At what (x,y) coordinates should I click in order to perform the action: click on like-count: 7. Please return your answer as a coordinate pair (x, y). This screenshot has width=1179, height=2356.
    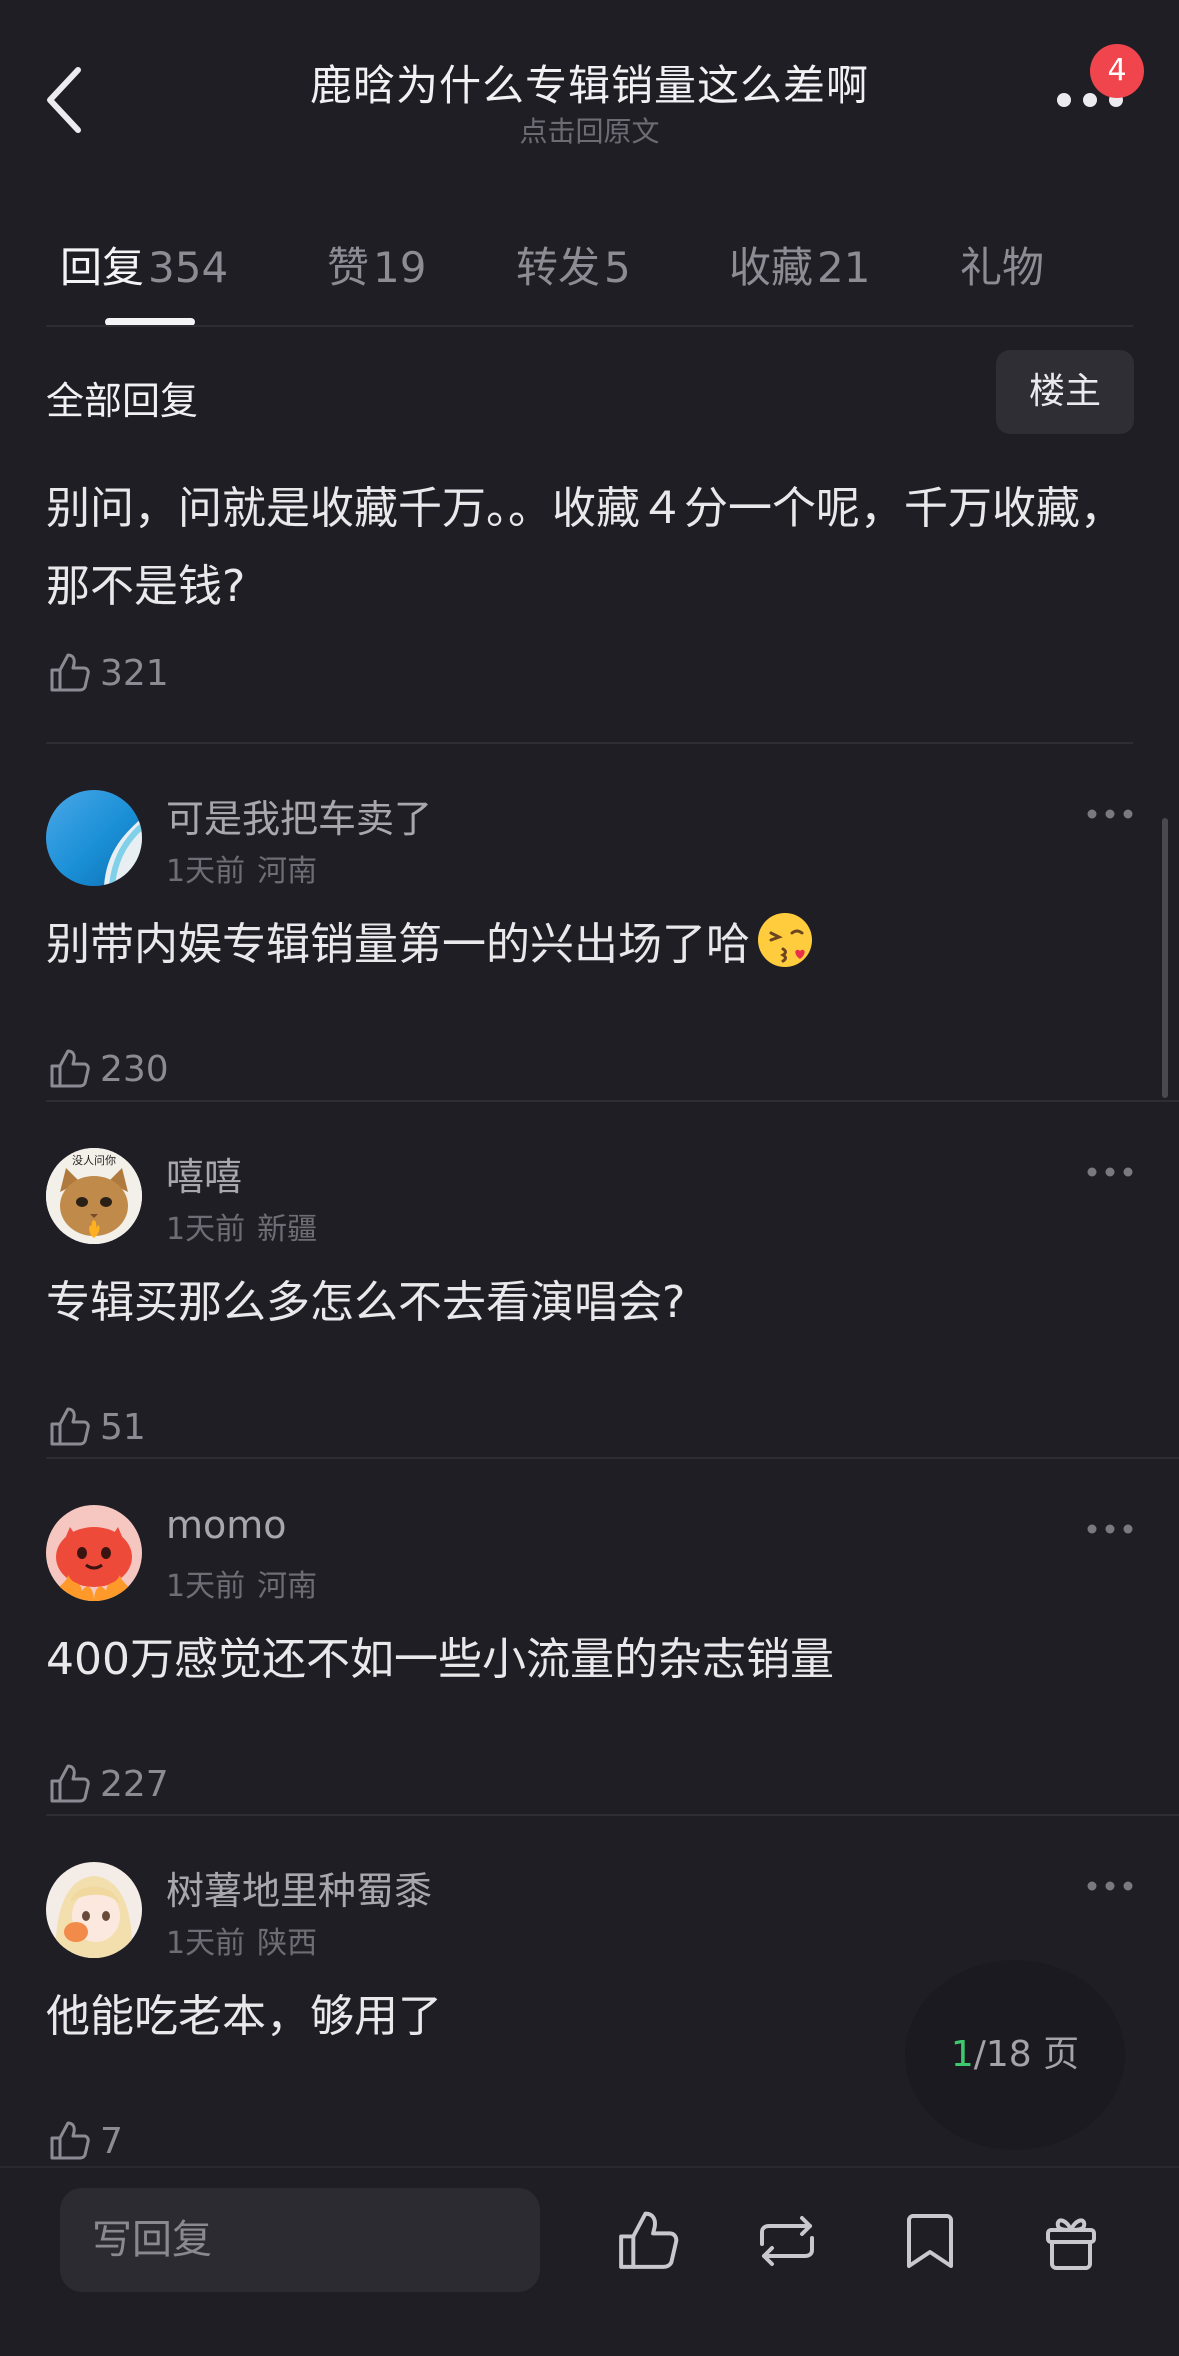
    Looking at the image, I should click on (111, 2141).